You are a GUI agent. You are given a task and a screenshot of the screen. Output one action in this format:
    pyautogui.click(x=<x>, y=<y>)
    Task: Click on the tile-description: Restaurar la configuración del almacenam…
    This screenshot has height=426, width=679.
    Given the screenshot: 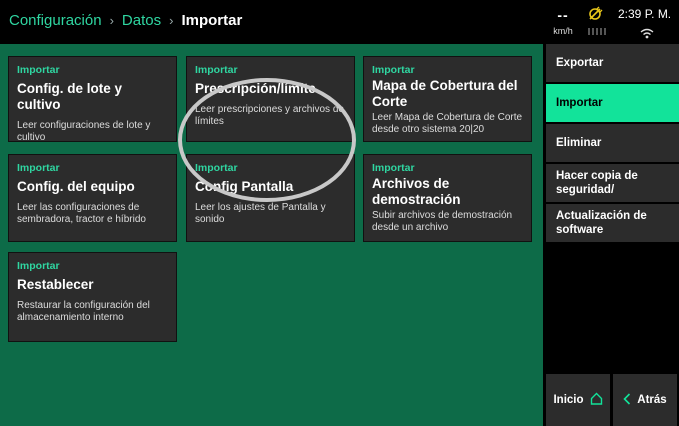 What is the action you would take?
    pyautogui.click(x=83, y=311)
    